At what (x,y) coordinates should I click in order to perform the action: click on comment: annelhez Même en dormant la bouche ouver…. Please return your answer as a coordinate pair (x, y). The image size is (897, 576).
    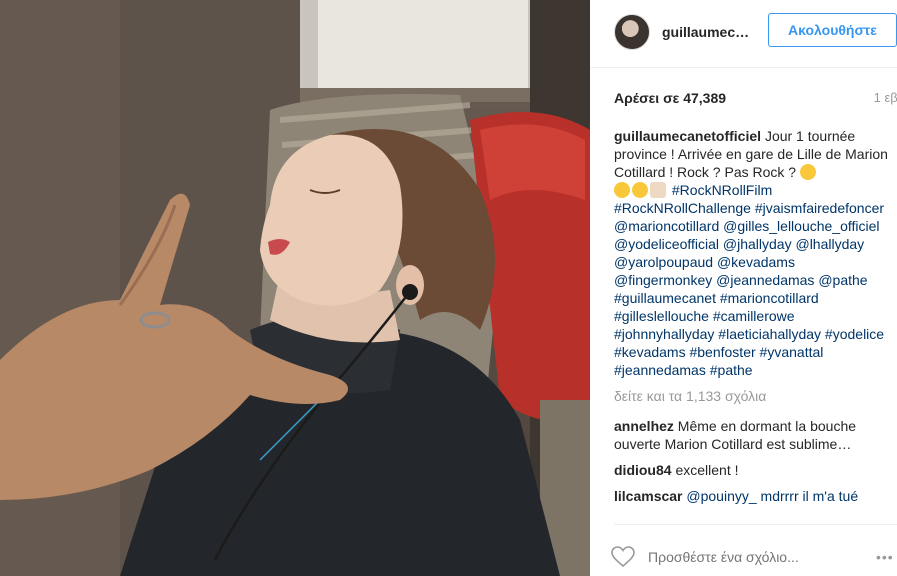
    Looking at the image, I should click on (751, 435).